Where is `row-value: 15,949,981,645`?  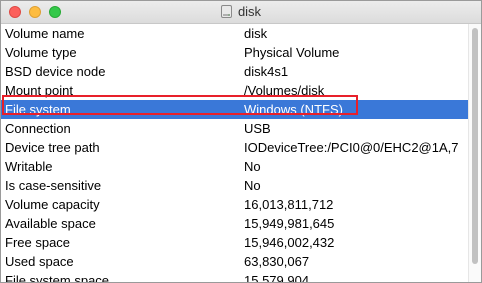 row-value: 15,949,981,645 is located at coordinates (289, 223).